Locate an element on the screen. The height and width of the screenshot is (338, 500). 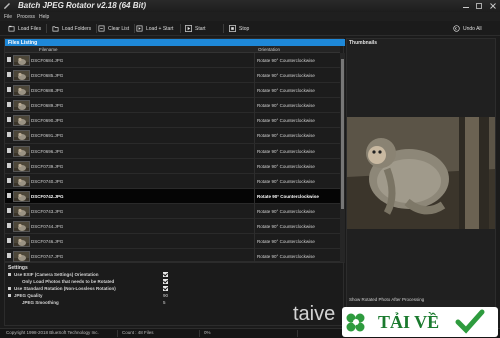
setting-exif: Use EXIF (Camera Settings) Orientation is located at coordinates (173, 275).